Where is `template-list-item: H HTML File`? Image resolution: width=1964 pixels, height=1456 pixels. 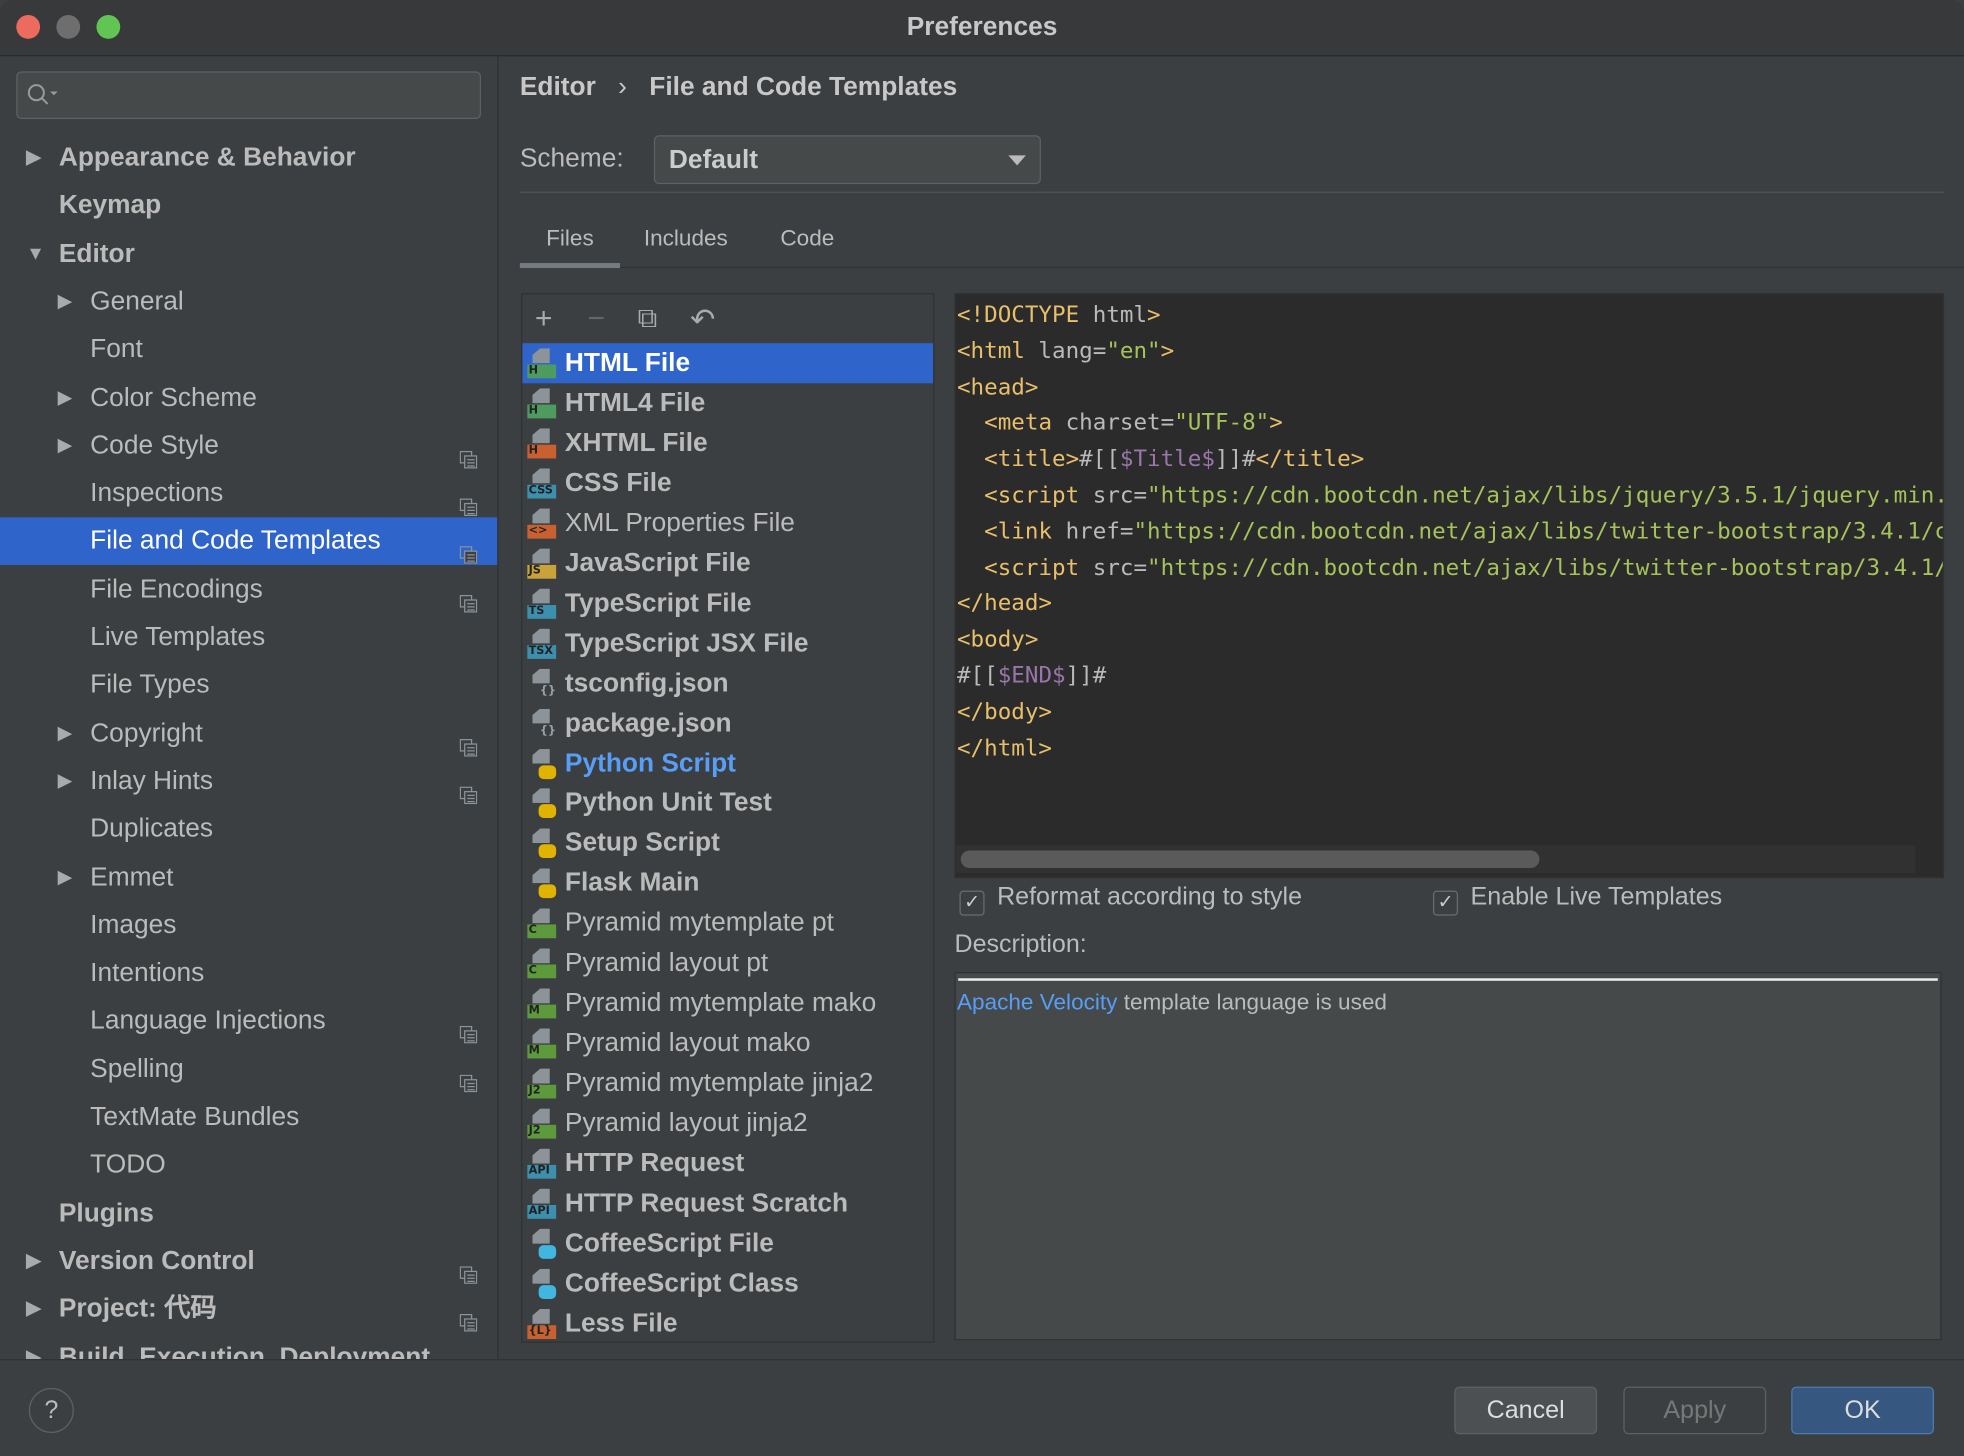 template-list-item: H HTML File is located at coordinates (728, 363).